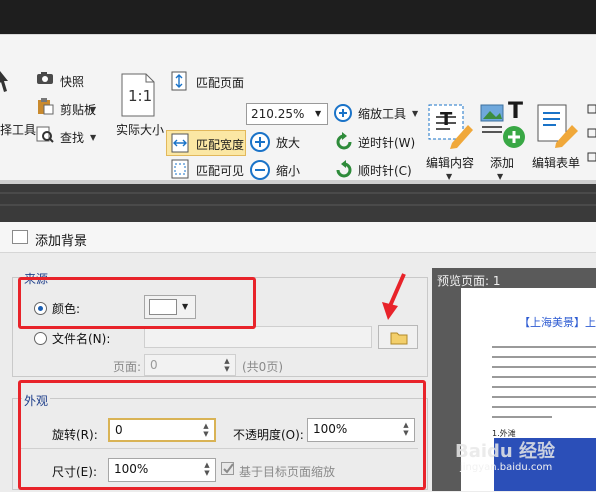 The height and width of the screenshot is (492, 596). What do you see at coordinates (179, 82) in the screenshot?
I see `fit-page-icon` at bounding box center [179, 82].